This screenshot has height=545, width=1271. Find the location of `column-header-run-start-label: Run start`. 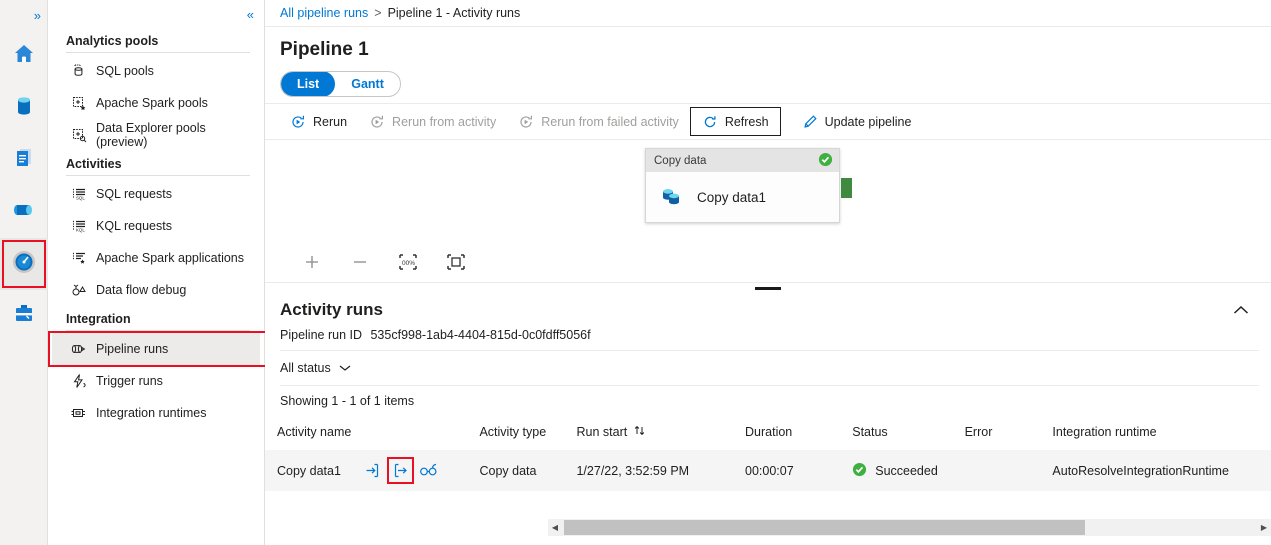

column-header-run-start-label: Run start is located at coordinates (602, 432).